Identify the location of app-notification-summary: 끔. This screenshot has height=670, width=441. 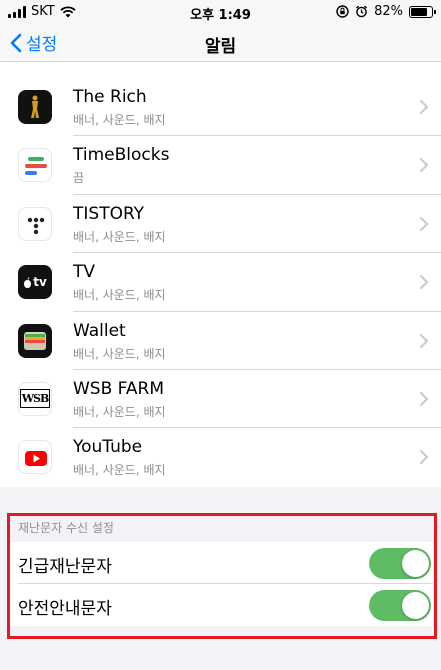
(79, 178).